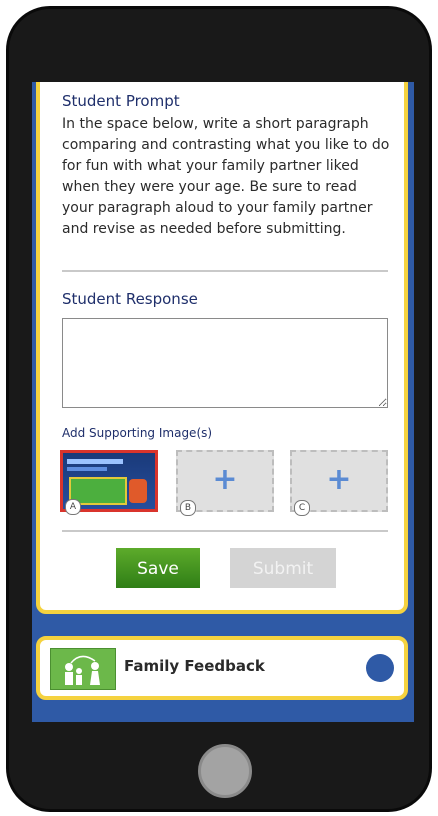 This screenshot has height=816, width=438. I want to click on supporting-images-label: Add Supporting Image(s), so click(137, 433).